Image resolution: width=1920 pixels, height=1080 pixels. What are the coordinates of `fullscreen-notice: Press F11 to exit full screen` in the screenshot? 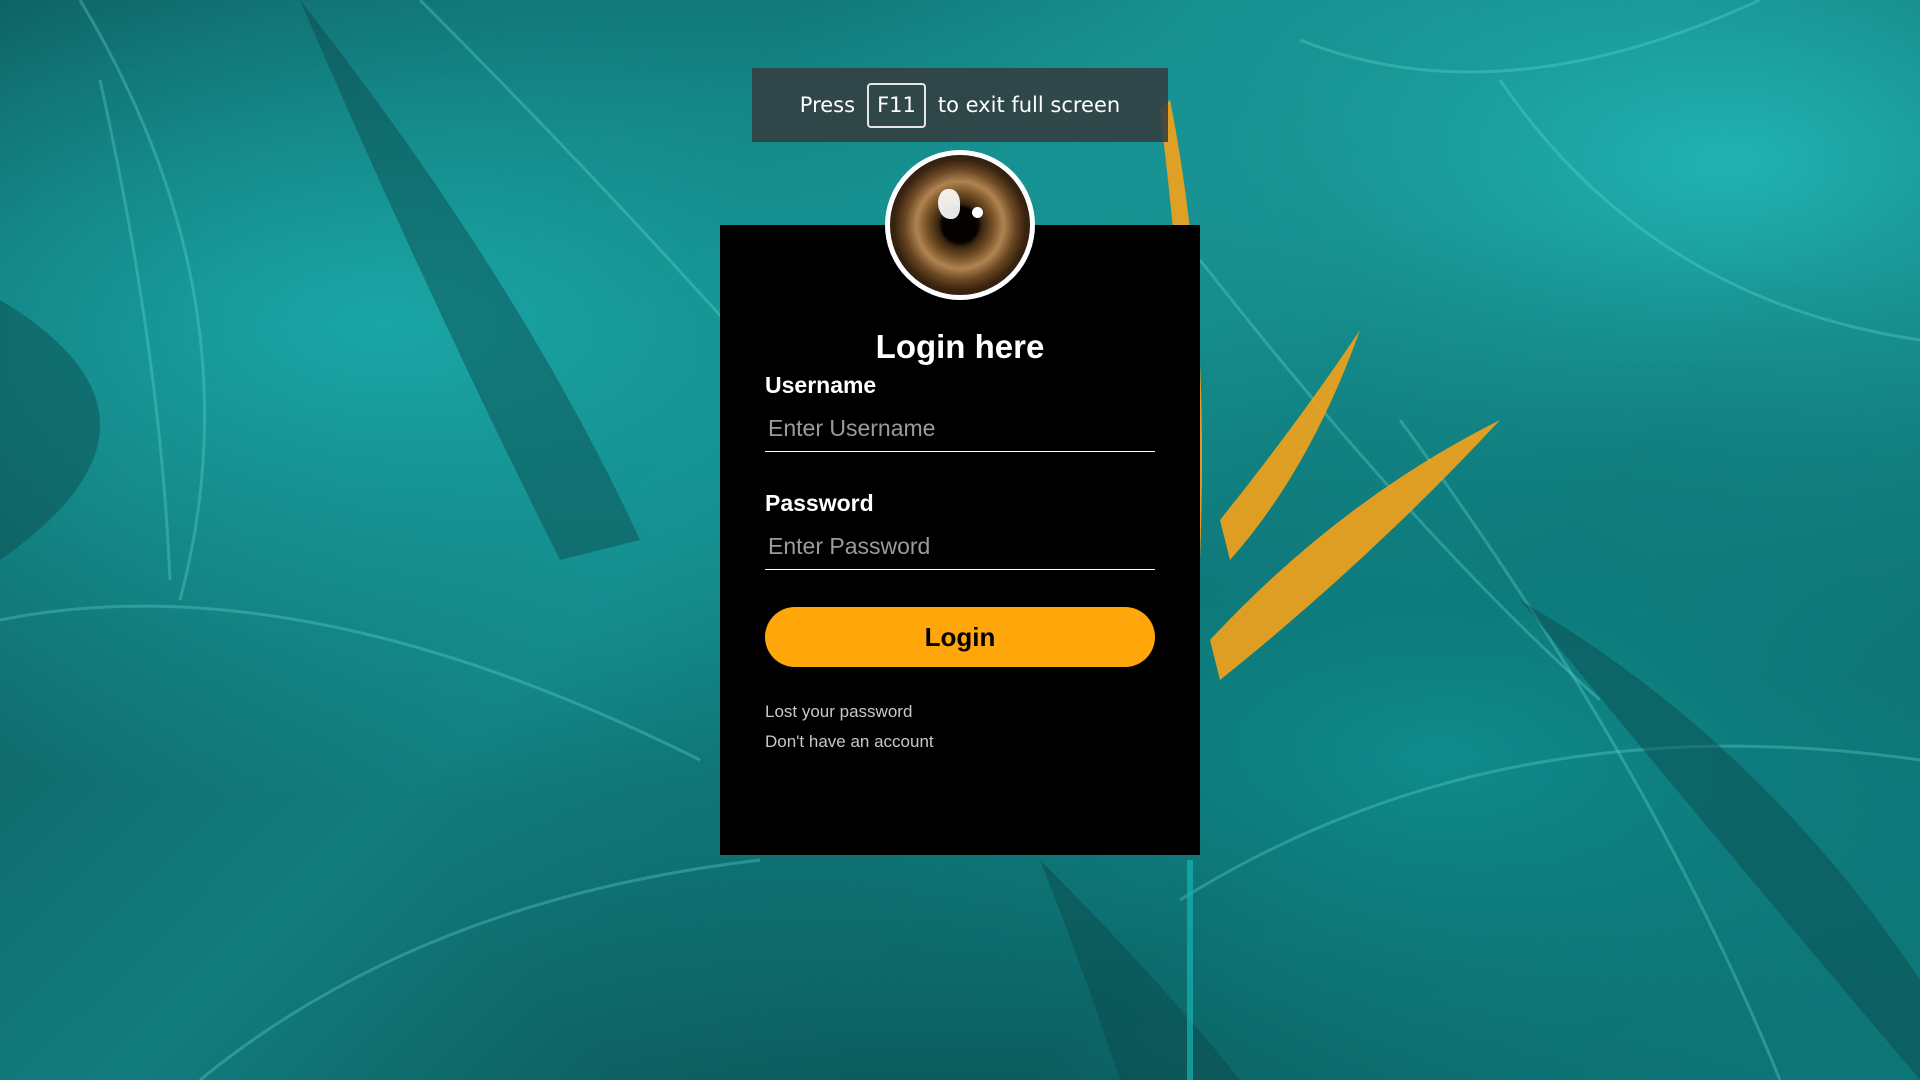 It's located at (960, 105).